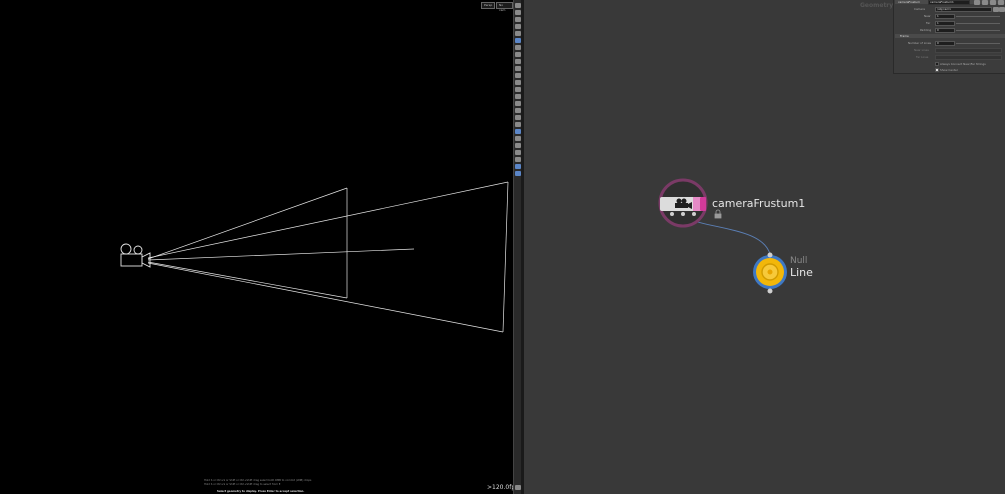  Describe the element at coordinates (909, 2) in the screenshot. I see `node-type-label: cameraFrustum` at that location.